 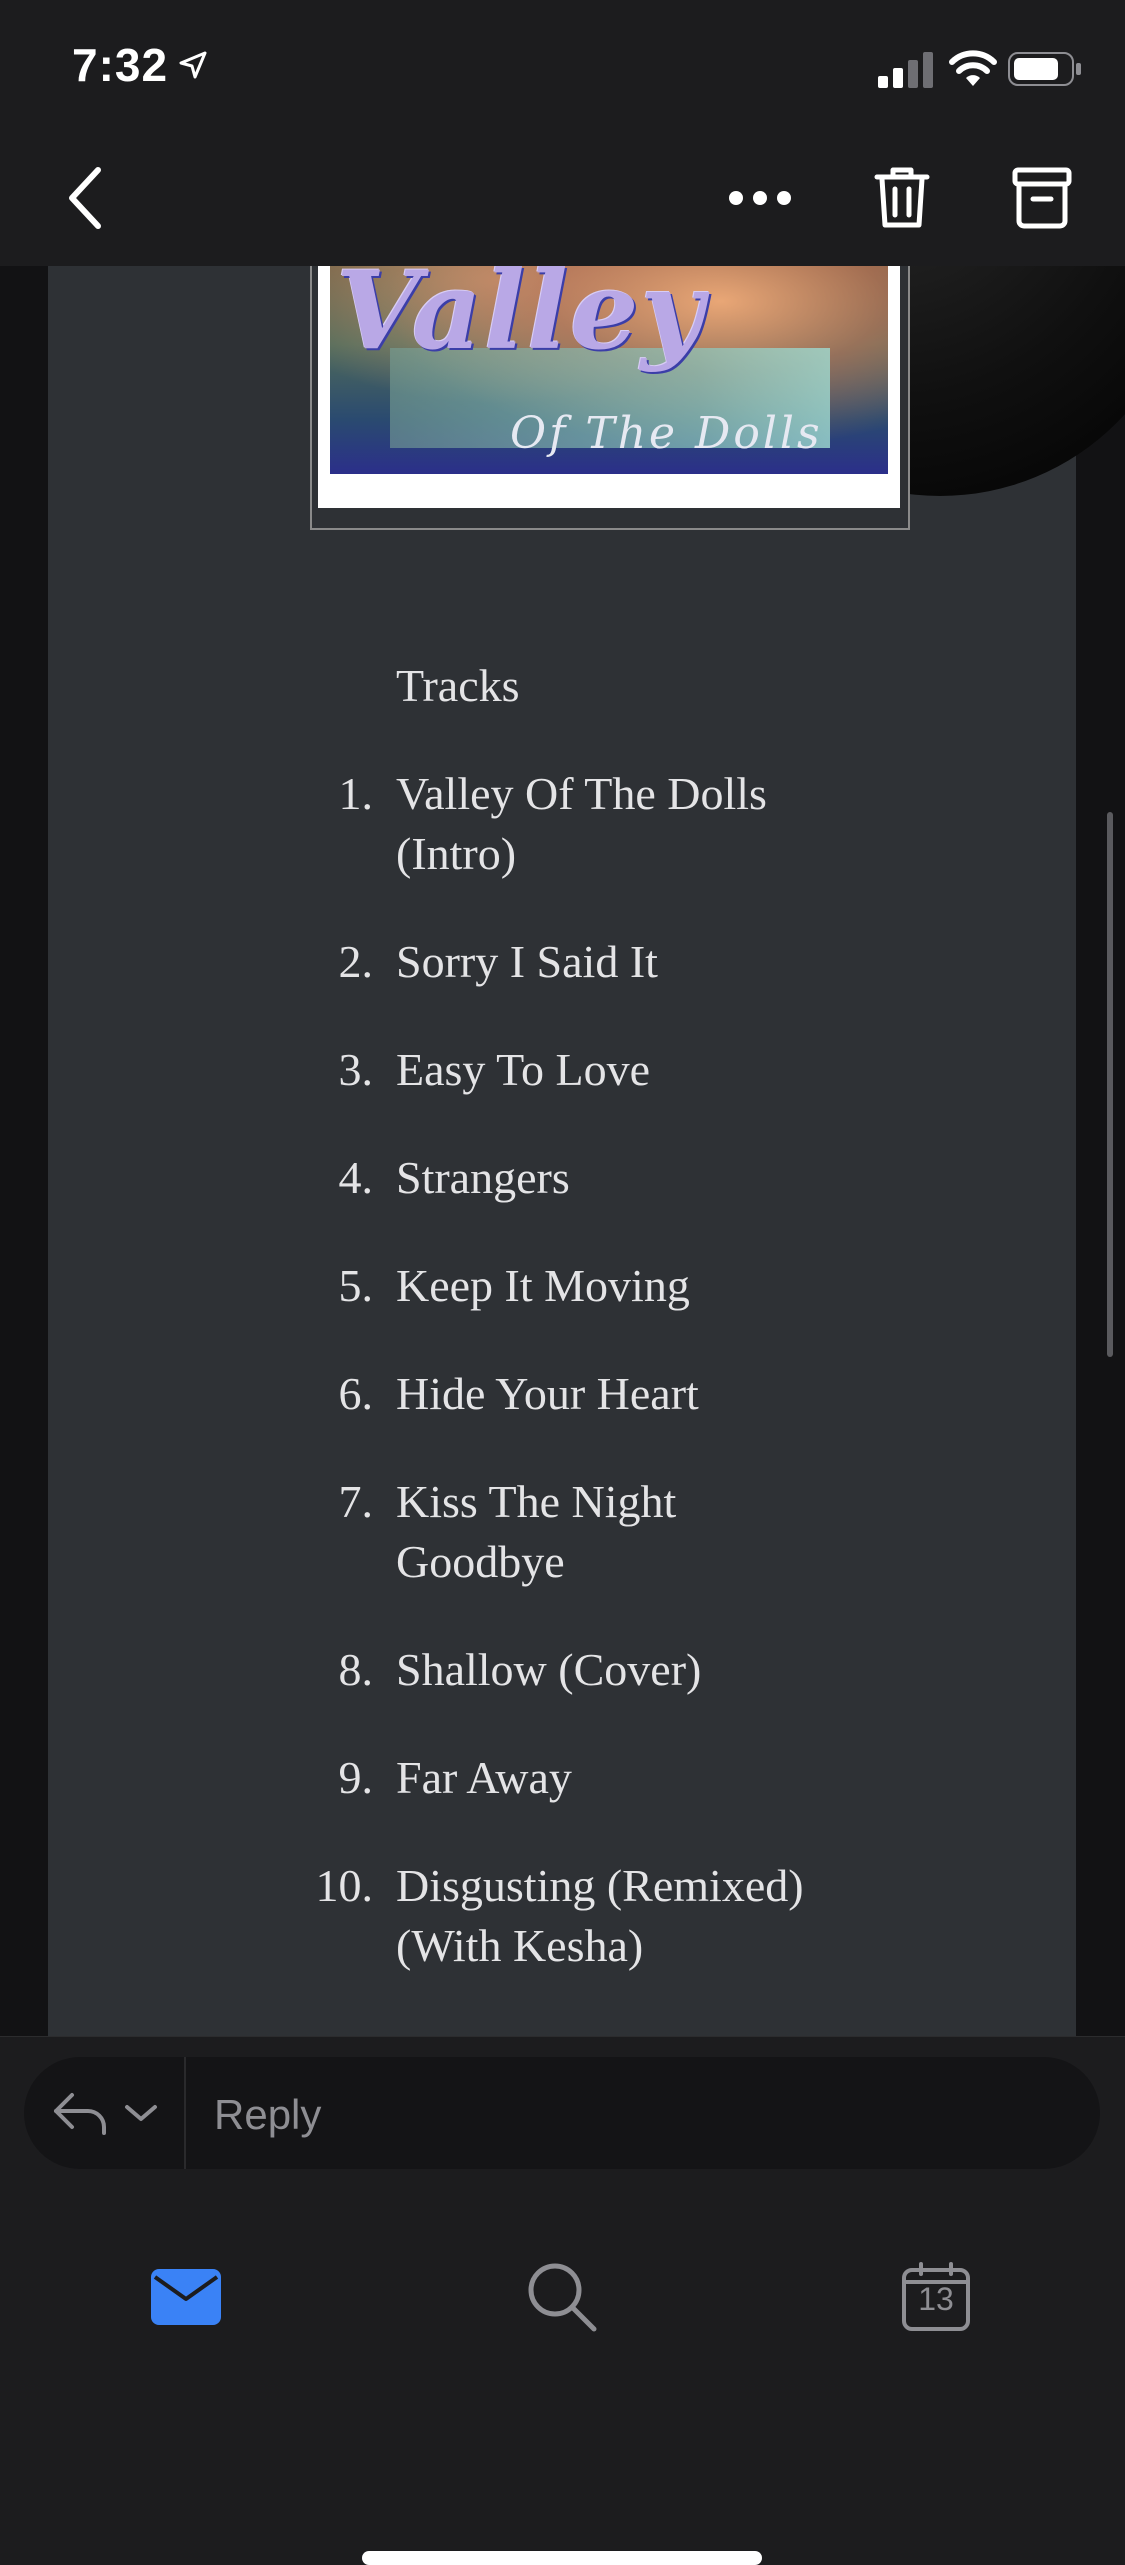 What do you see at coordinates (356, 961) in the screenshot?
I see `track-number: 2.` at bounding box center [356, 961].